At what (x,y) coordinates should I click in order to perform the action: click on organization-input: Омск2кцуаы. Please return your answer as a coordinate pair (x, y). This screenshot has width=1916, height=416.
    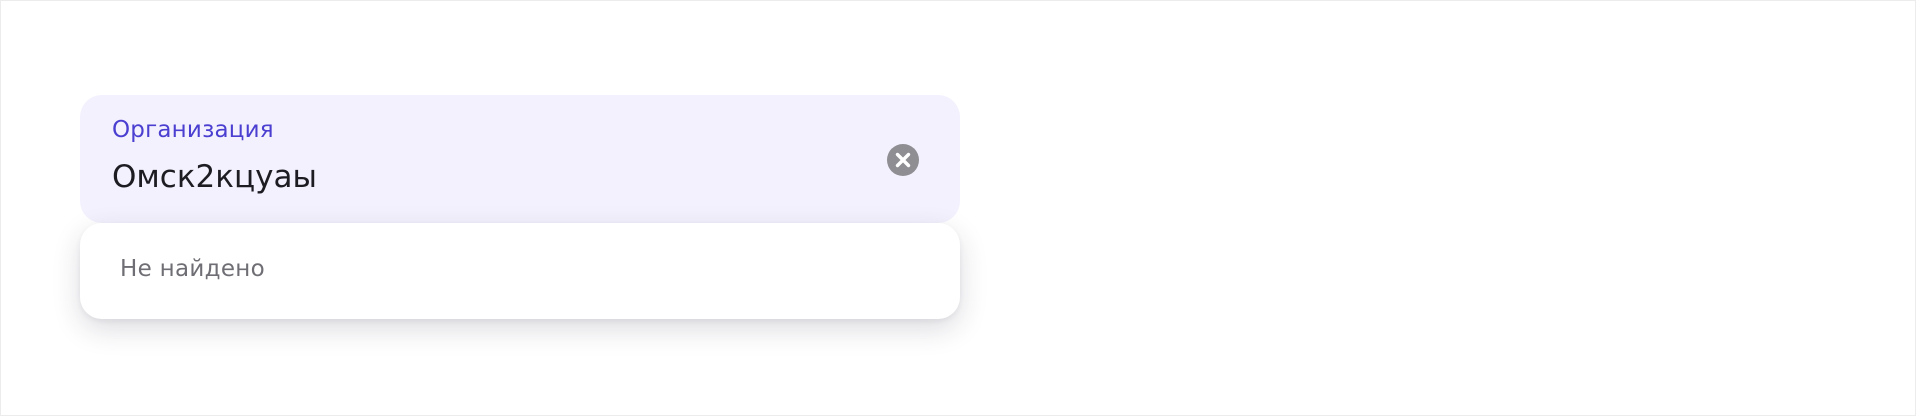
    Looking at the image, I should click on (214, 177).